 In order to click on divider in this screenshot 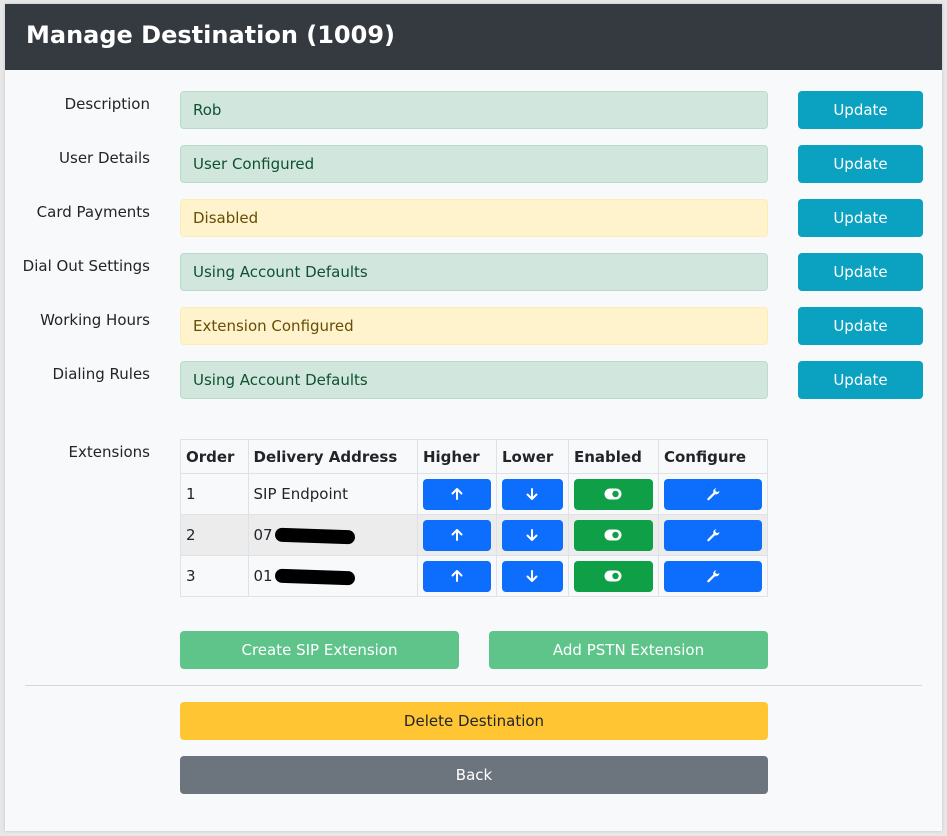, I will do `click(473, 685)`.